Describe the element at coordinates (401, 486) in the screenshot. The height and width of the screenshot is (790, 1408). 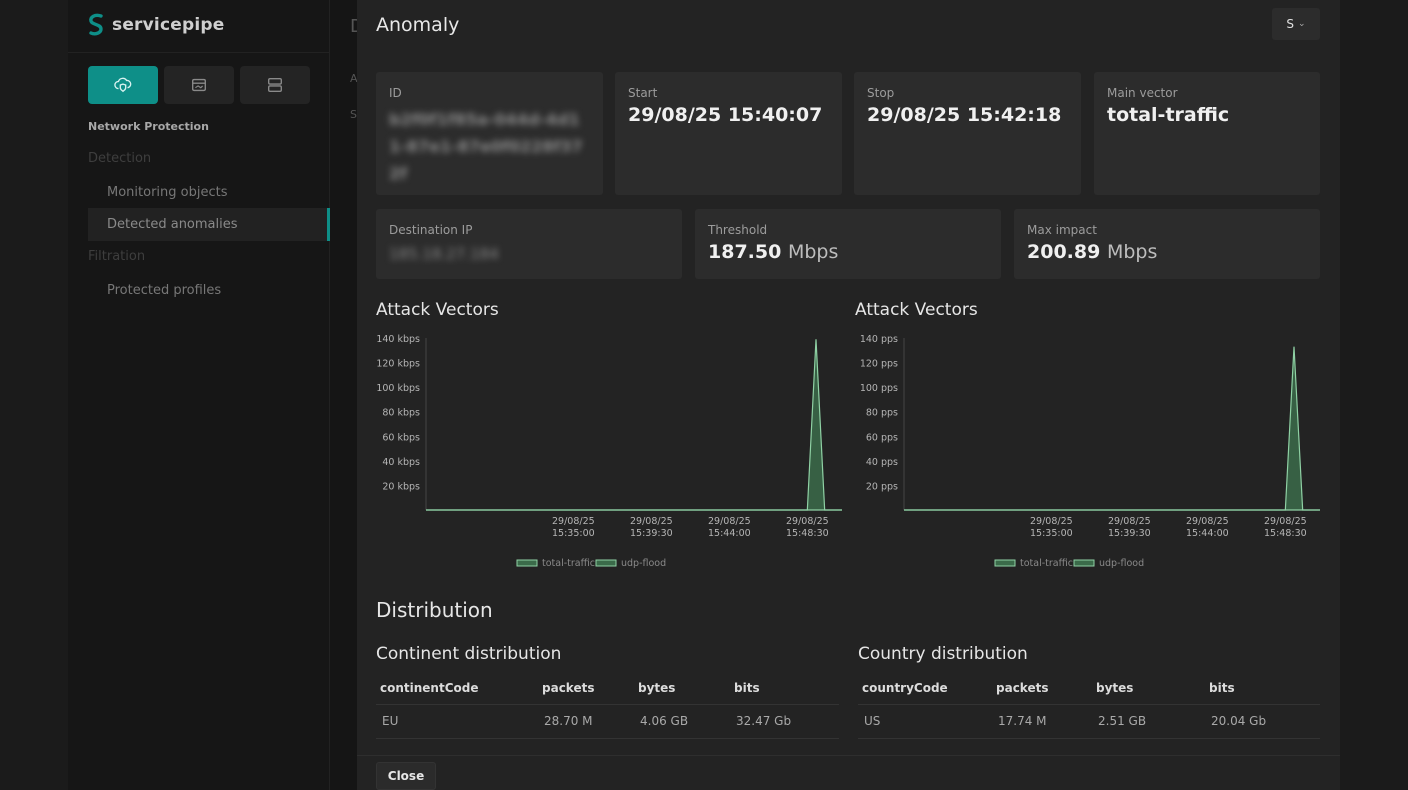
I see `y-tick-label: 20 kbps` at that location.